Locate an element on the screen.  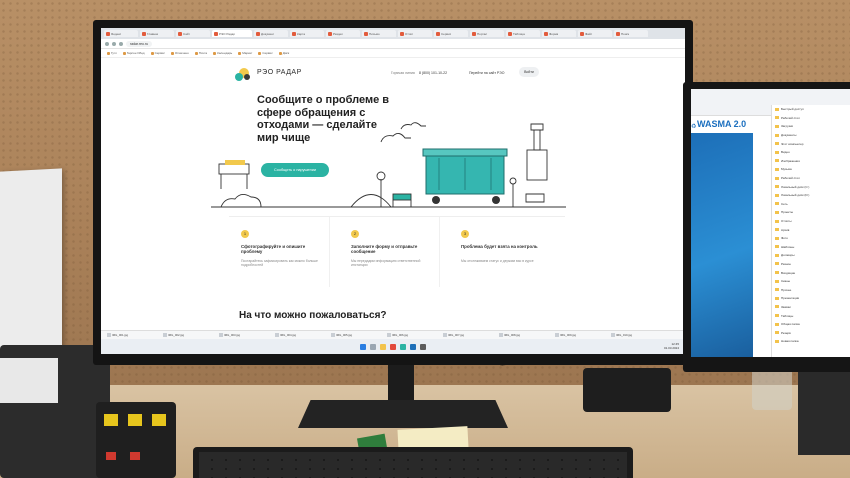
goto-reo-link: Перейти на сайт РЭО is located at coordinates (487, 73).